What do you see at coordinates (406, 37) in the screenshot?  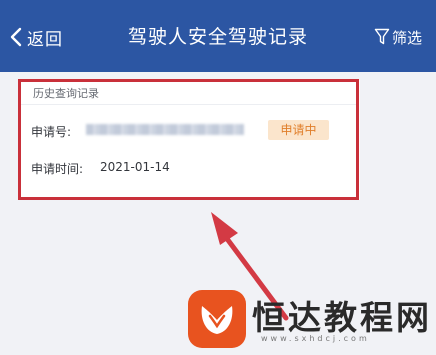 I see `filter-label: 筛选` at bounding box center [406, 37].